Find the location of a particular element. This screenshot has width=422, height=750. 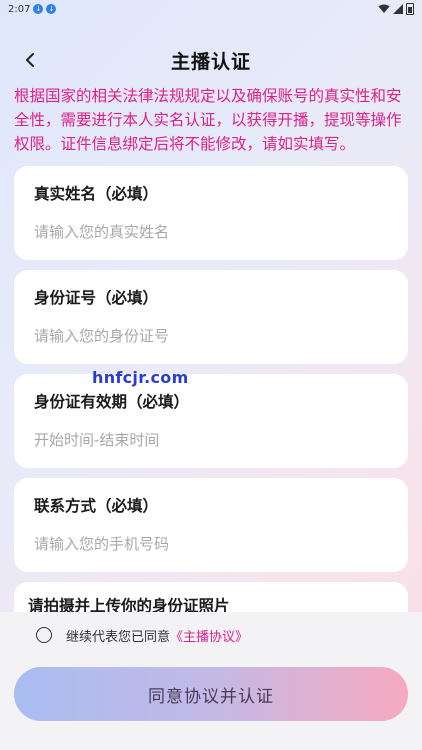

page-title: 主播认证 is located at coordinates (210, 61).